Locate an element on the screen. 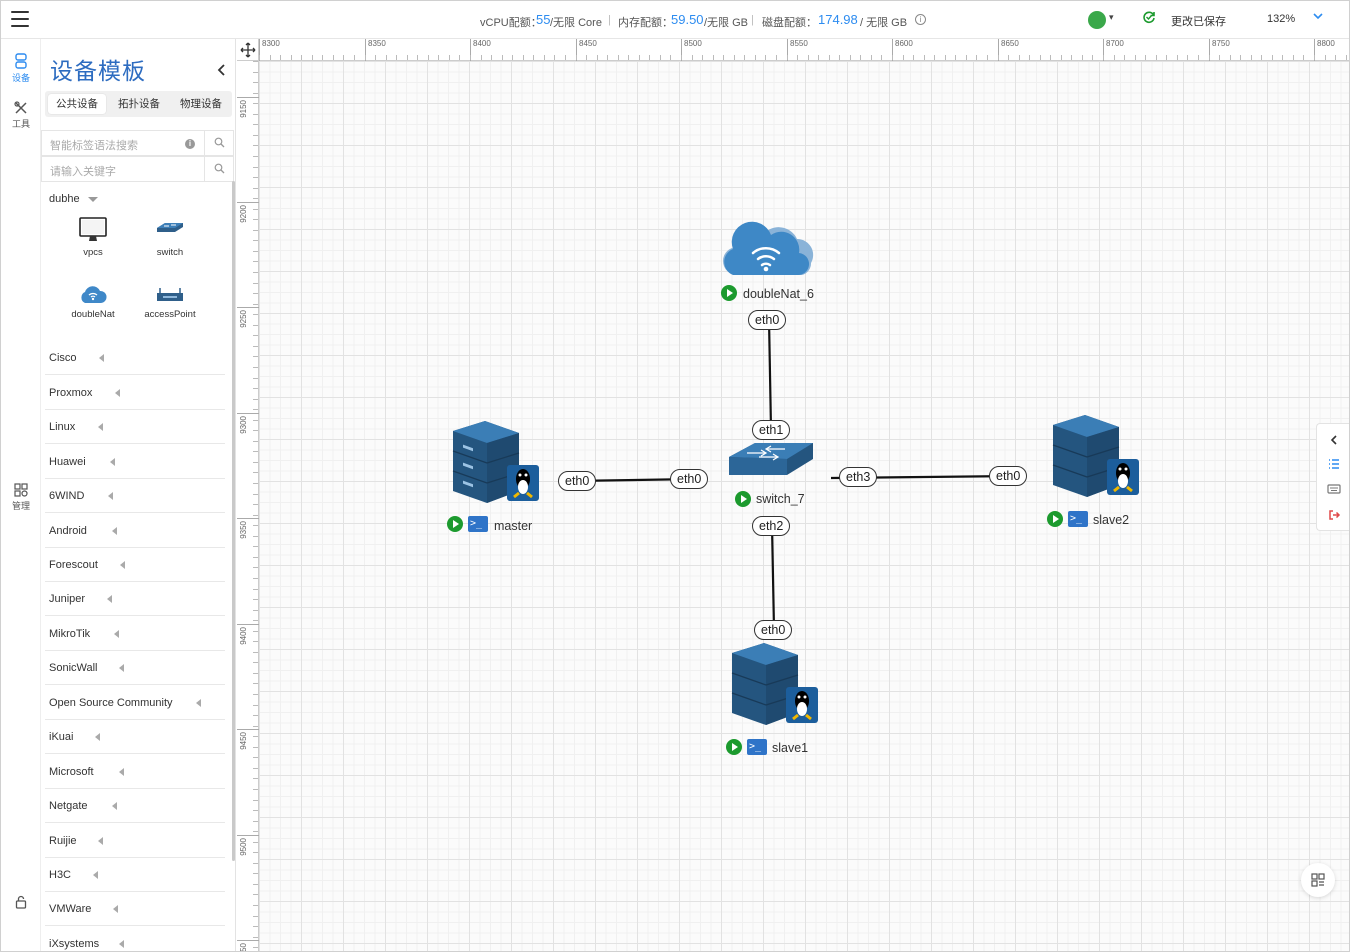 This screenshot has width=1350, height=952. panel-scrollbar is located at coordinates (233, 521).